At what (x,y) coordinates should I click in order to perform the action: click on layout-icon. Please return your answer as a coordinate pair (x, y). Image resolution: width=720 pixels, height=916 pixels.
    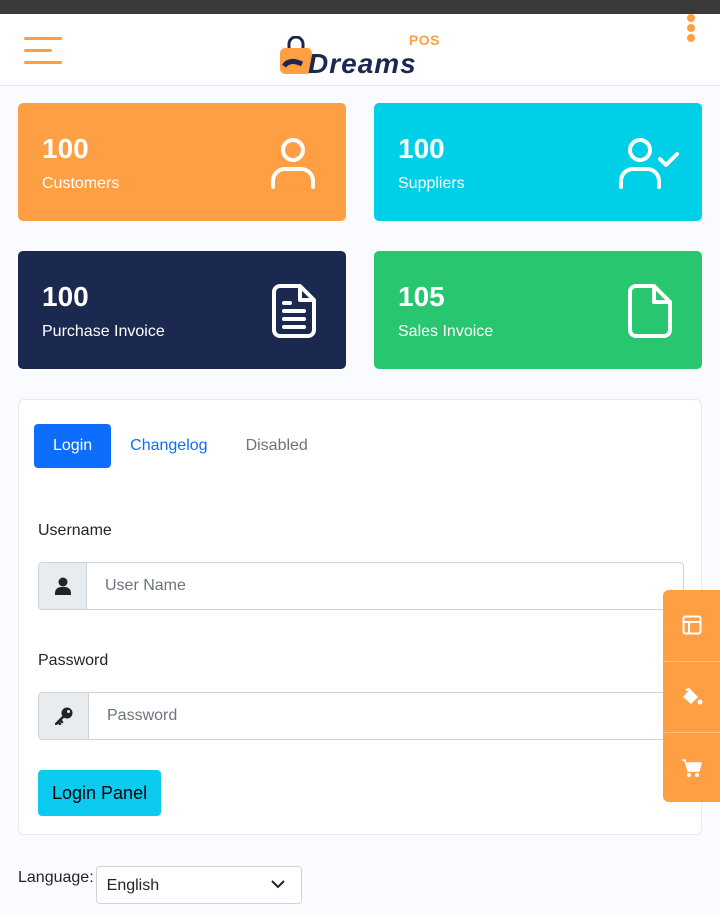
    Looking at the image, I should click on (691, 625).